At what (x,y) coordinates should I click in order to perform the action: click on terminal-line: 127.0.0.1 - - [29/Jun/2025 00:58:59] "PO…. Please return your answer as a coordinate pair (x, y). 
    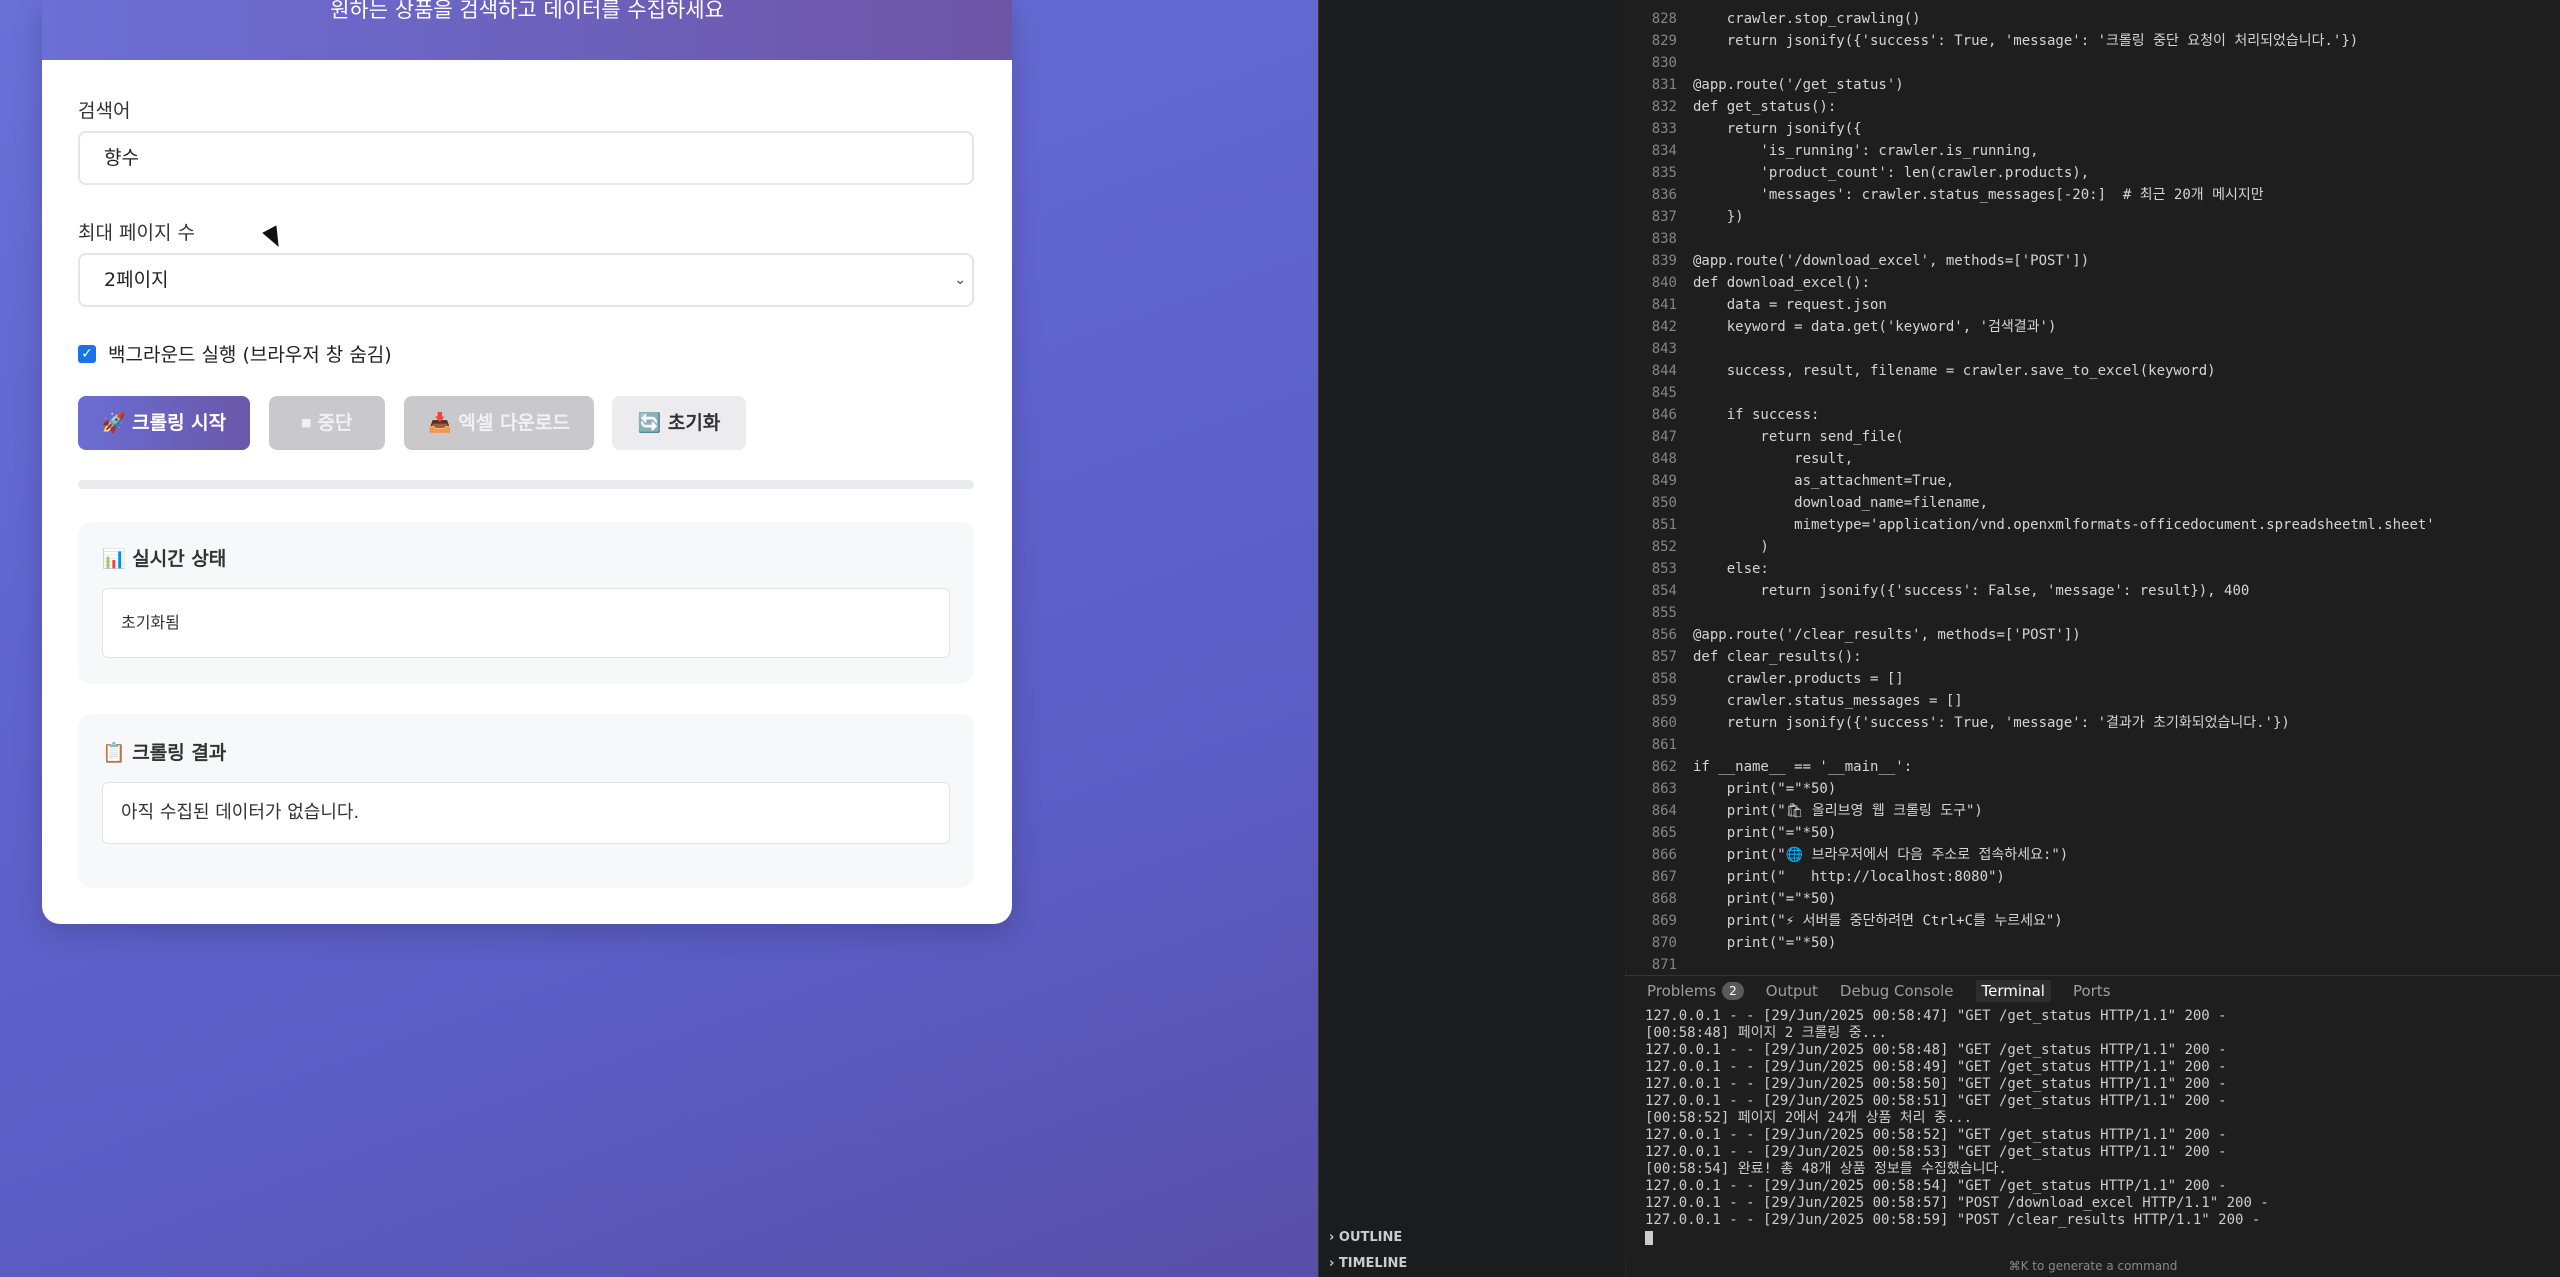
    Looking at the image, I should click on (1953, 1220).